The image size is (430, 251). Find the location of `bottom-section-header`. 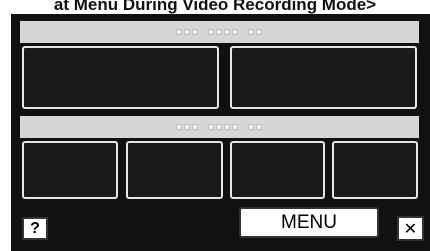

bottom-section-header is located at coordinates (219, 127).